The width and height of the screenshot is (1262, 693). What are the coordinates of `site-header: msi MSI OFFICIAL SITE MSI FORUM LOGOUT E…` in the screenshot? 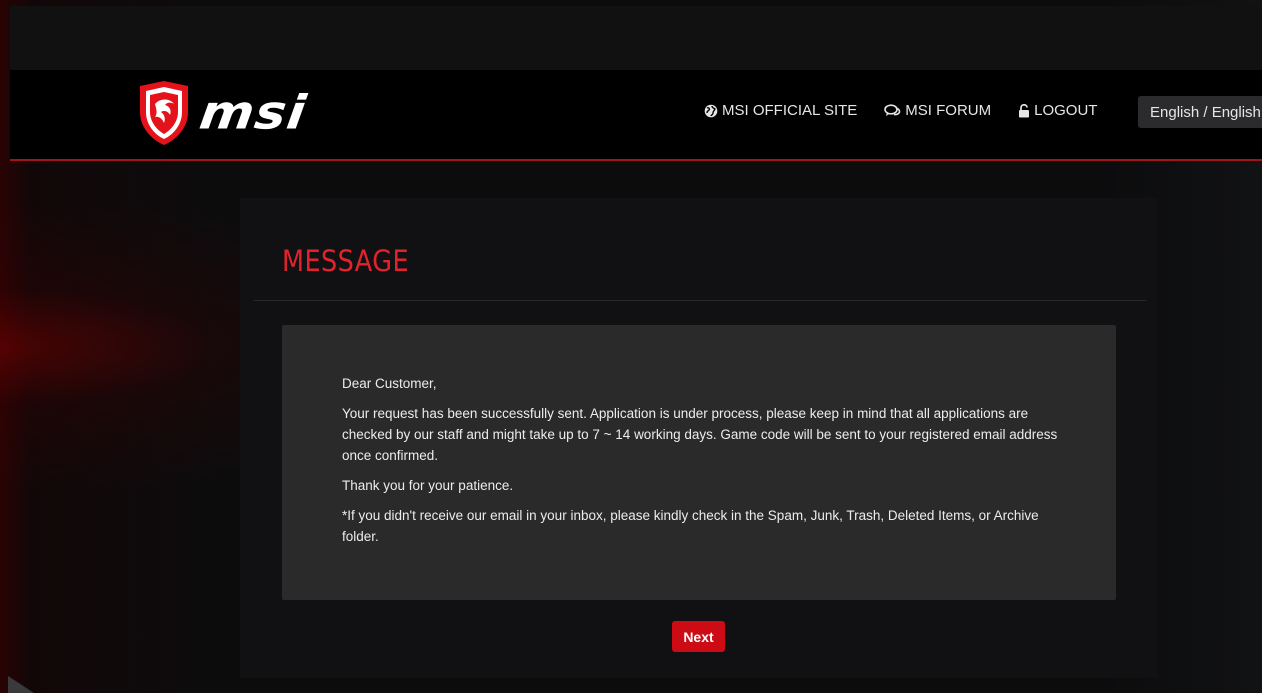 It's located at (636, 115).